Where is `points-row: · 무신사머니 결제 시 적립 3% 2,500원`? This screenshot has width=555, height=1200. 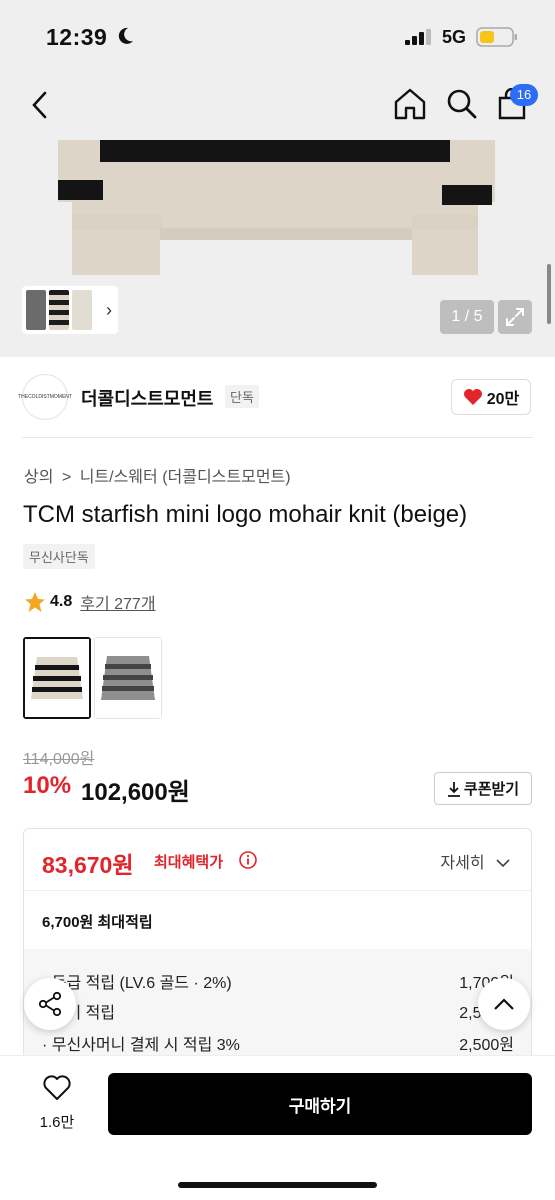
points-row: · 무신사머니 결제 시 적립 3% 2,500원 is located at coordinates (278, 1043).